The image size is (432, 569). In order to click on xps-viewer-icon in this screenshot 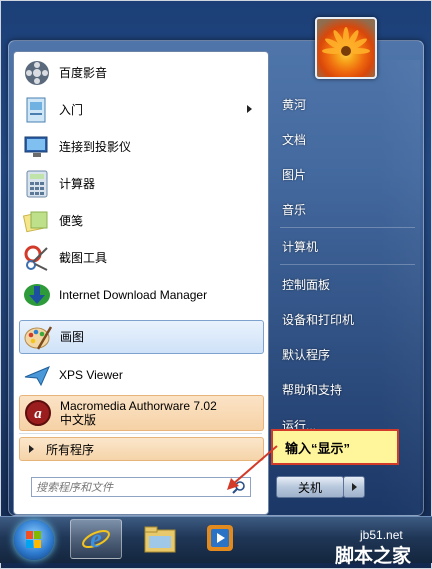, I will do `click(37, 375)`.